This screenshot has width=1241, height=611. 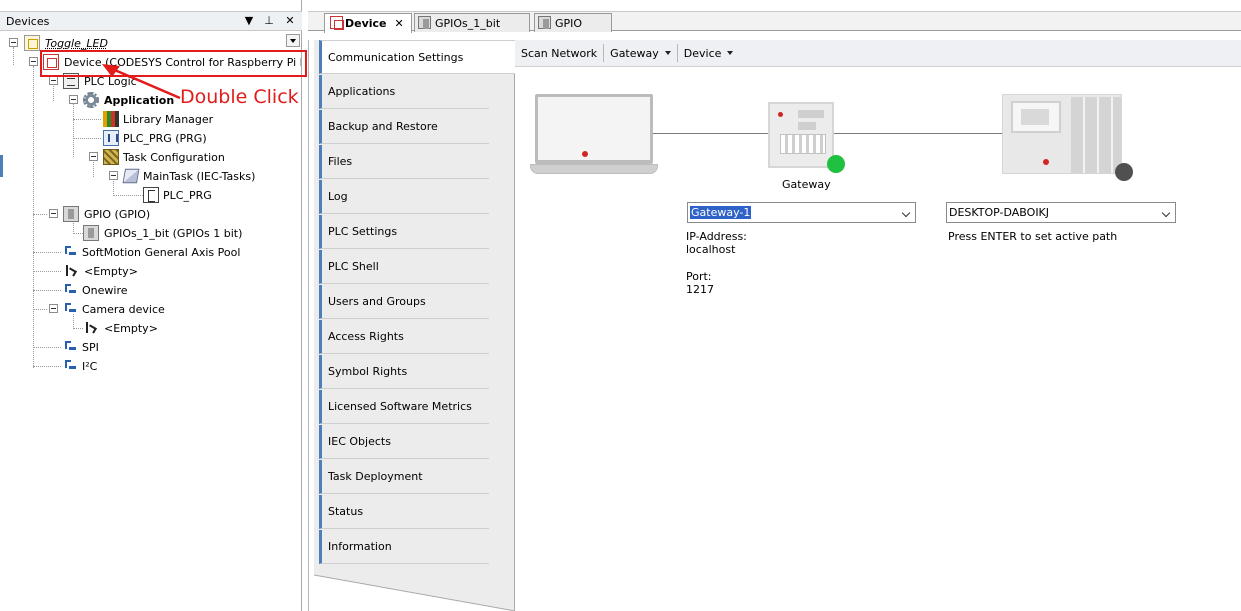 What do you see at coordinates (801, 212) in the screenshot?
I see `gateway-select: Gateway-1` at bounding box center [801, 212].